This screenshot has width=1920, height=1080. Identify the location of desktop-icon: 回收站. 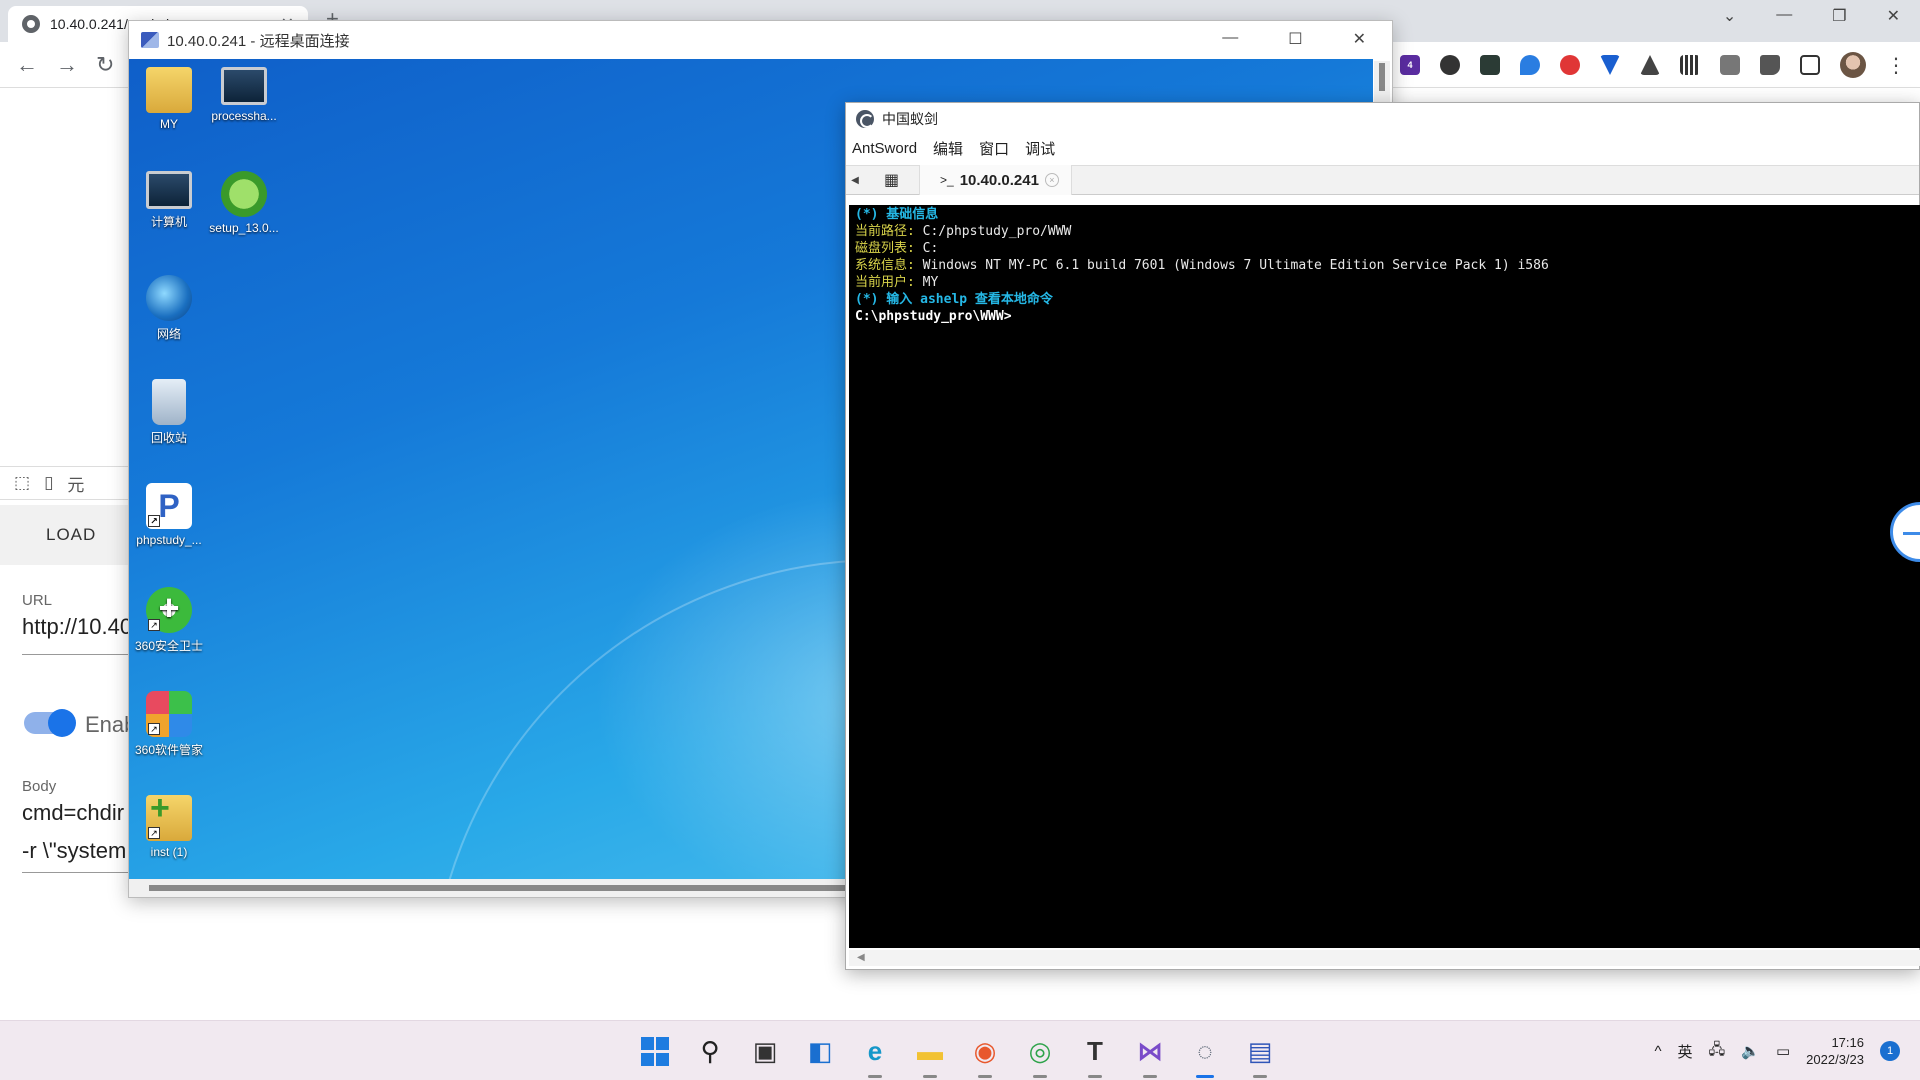
(169, 412).